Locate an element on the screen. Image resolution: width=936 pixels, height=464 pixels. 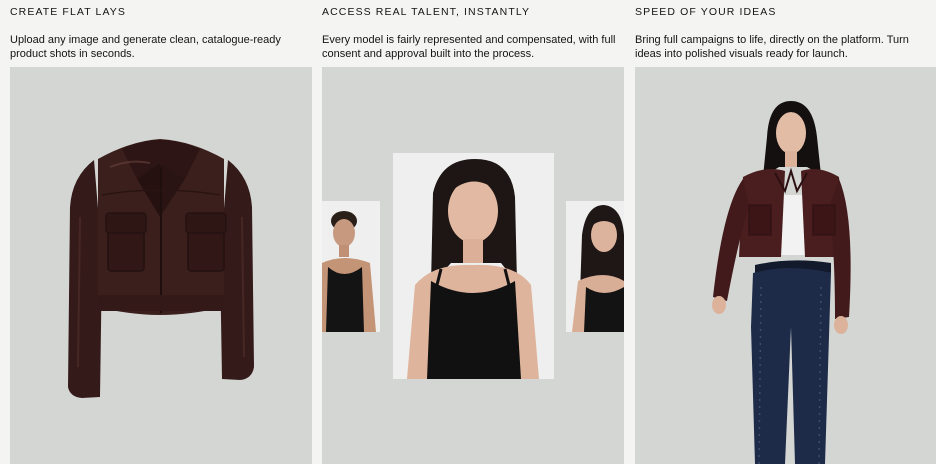
female-model-bangs-image is located at coordinates (598, 268).